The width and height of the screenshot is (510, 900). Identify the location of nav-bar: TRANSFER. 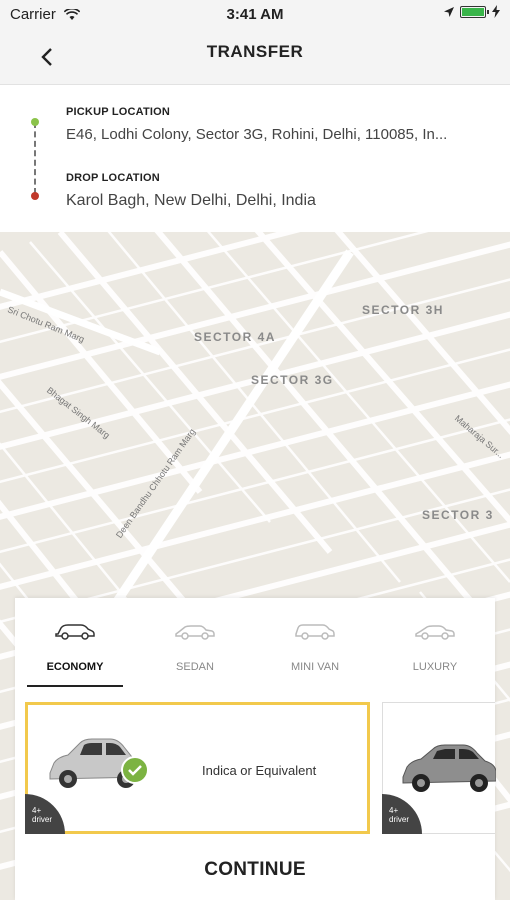
(255, 57).